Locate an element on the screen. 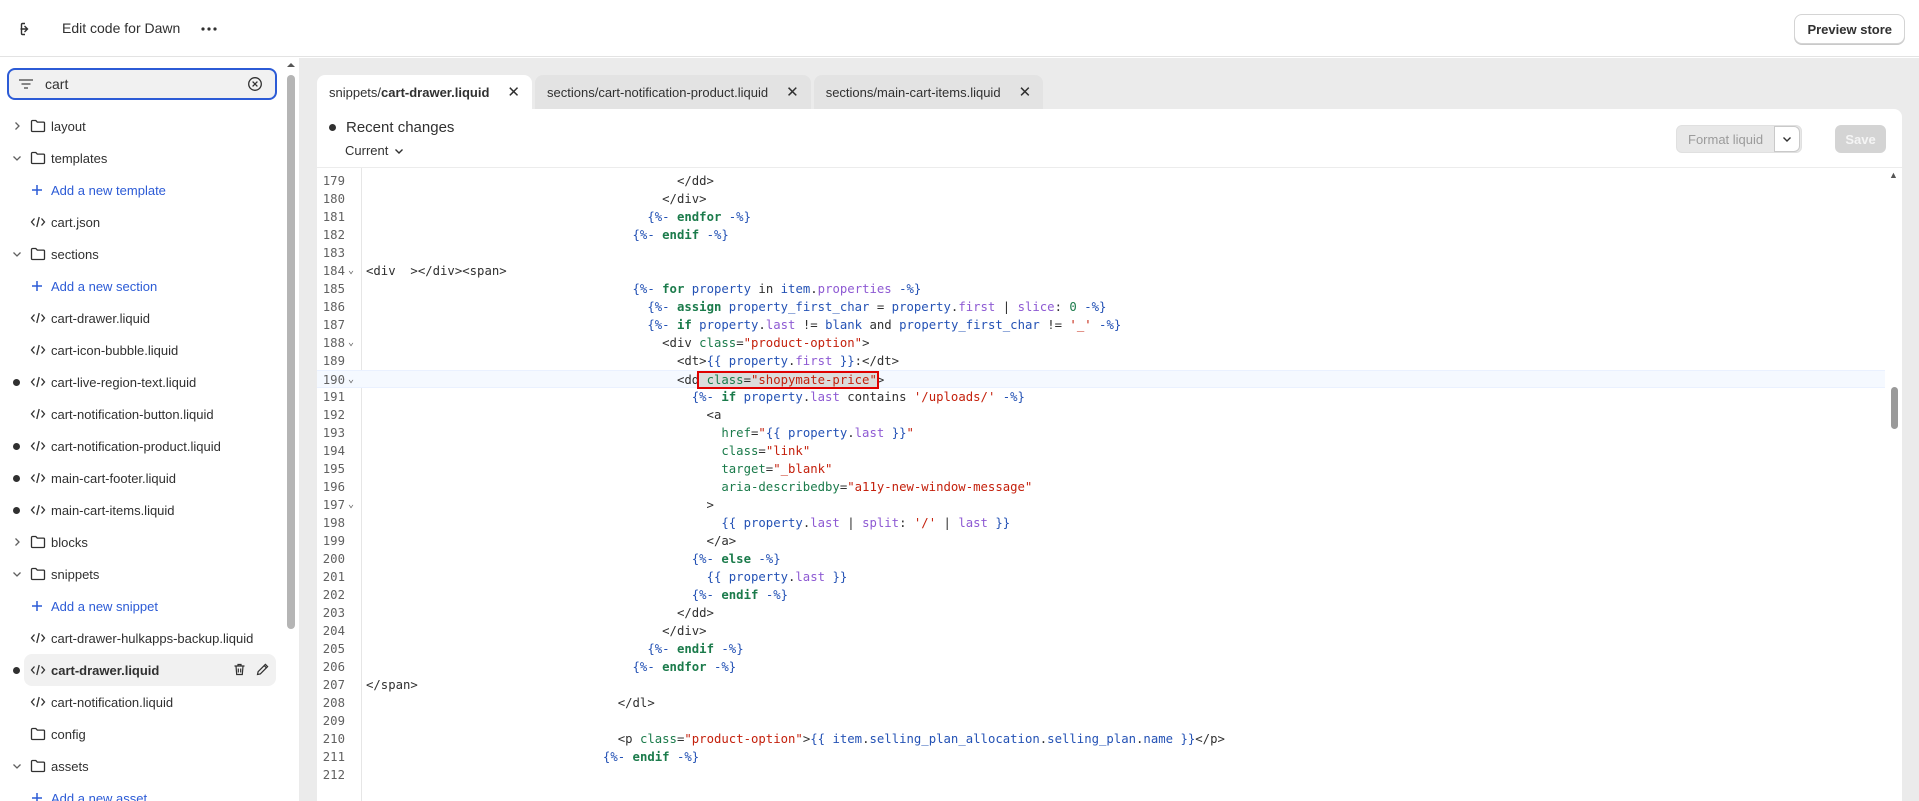 Image resolution: width=1919 pixels, height=801 pixels. file-cart-icon-bubble-liquid: cart-icon-bubble.liquid is located at coordinates (142, 350).